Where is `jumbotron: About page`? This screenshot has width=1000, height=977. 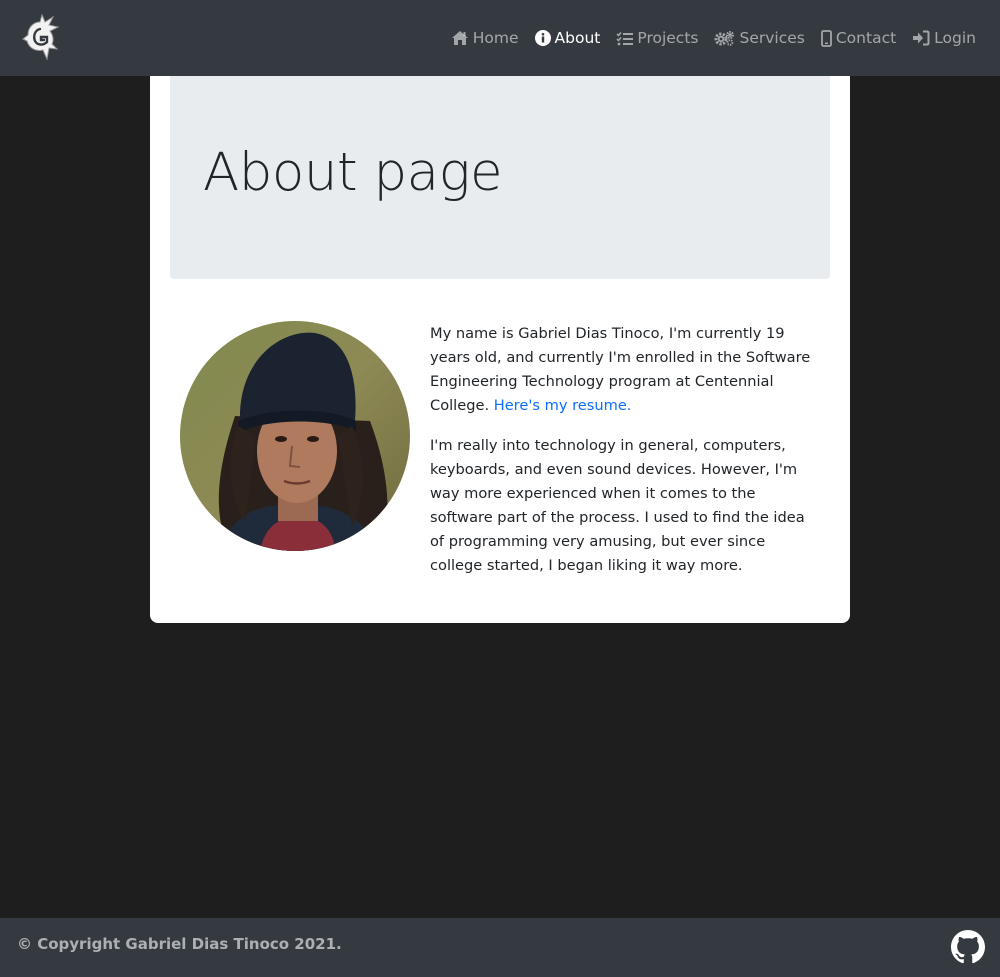
jumbotron: About page is located at coordinates (500, 177).